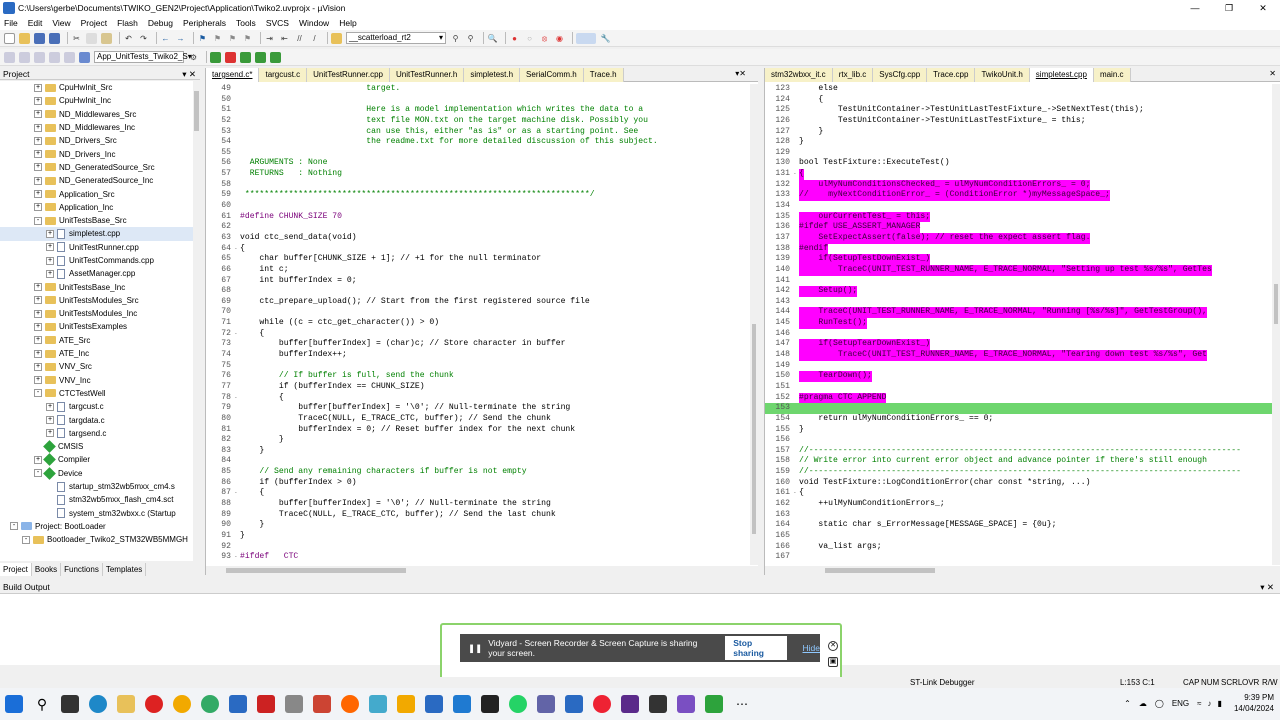 The width and height of the screenshot is (1280, 720). What do you see at coordinates (275, 57) in the screenshot?
I see `manage-rte-icon` at bounding box center [275, 57].